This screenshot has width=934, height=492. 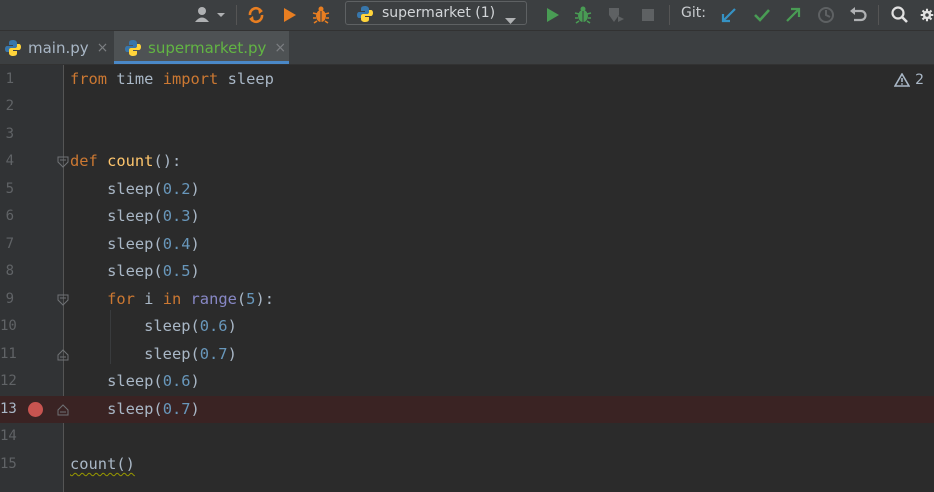 I want to click on number-literal: 0.6, so click(x=176, y=381).